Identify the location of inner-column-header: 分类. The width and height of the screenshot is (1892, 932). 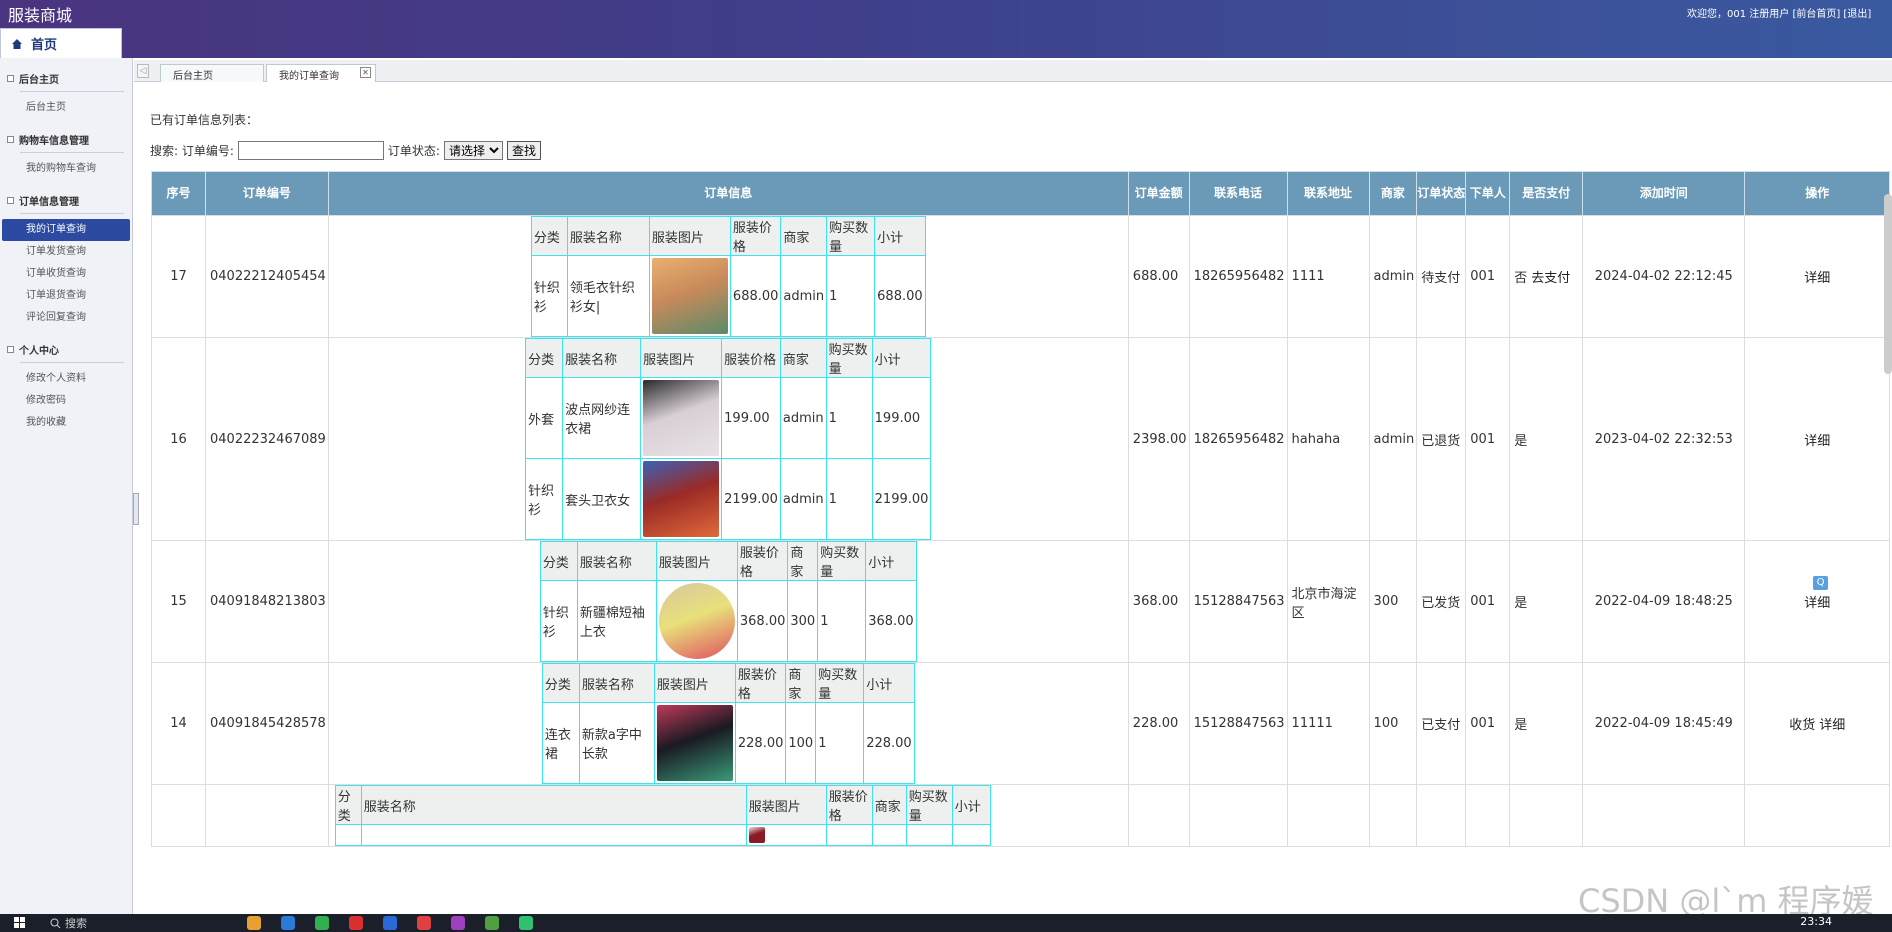
(348, 805).